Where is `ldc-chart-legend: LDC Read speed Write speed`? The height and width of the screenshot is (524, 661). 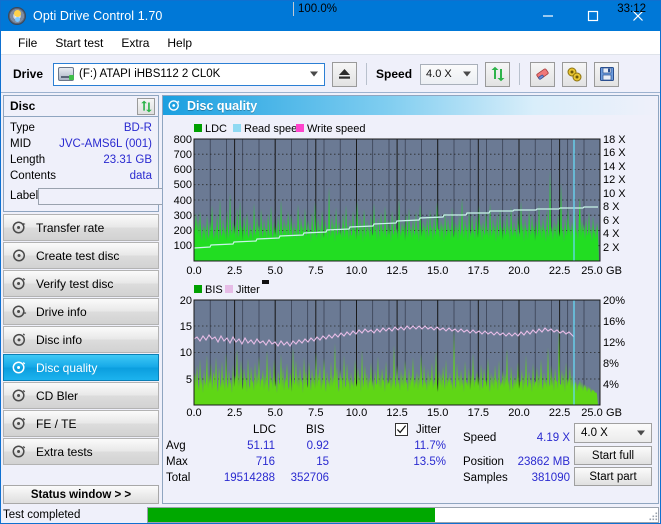
ldc-chart-legend: LDC Read speed Write speed is located at coordinates (280, 129).